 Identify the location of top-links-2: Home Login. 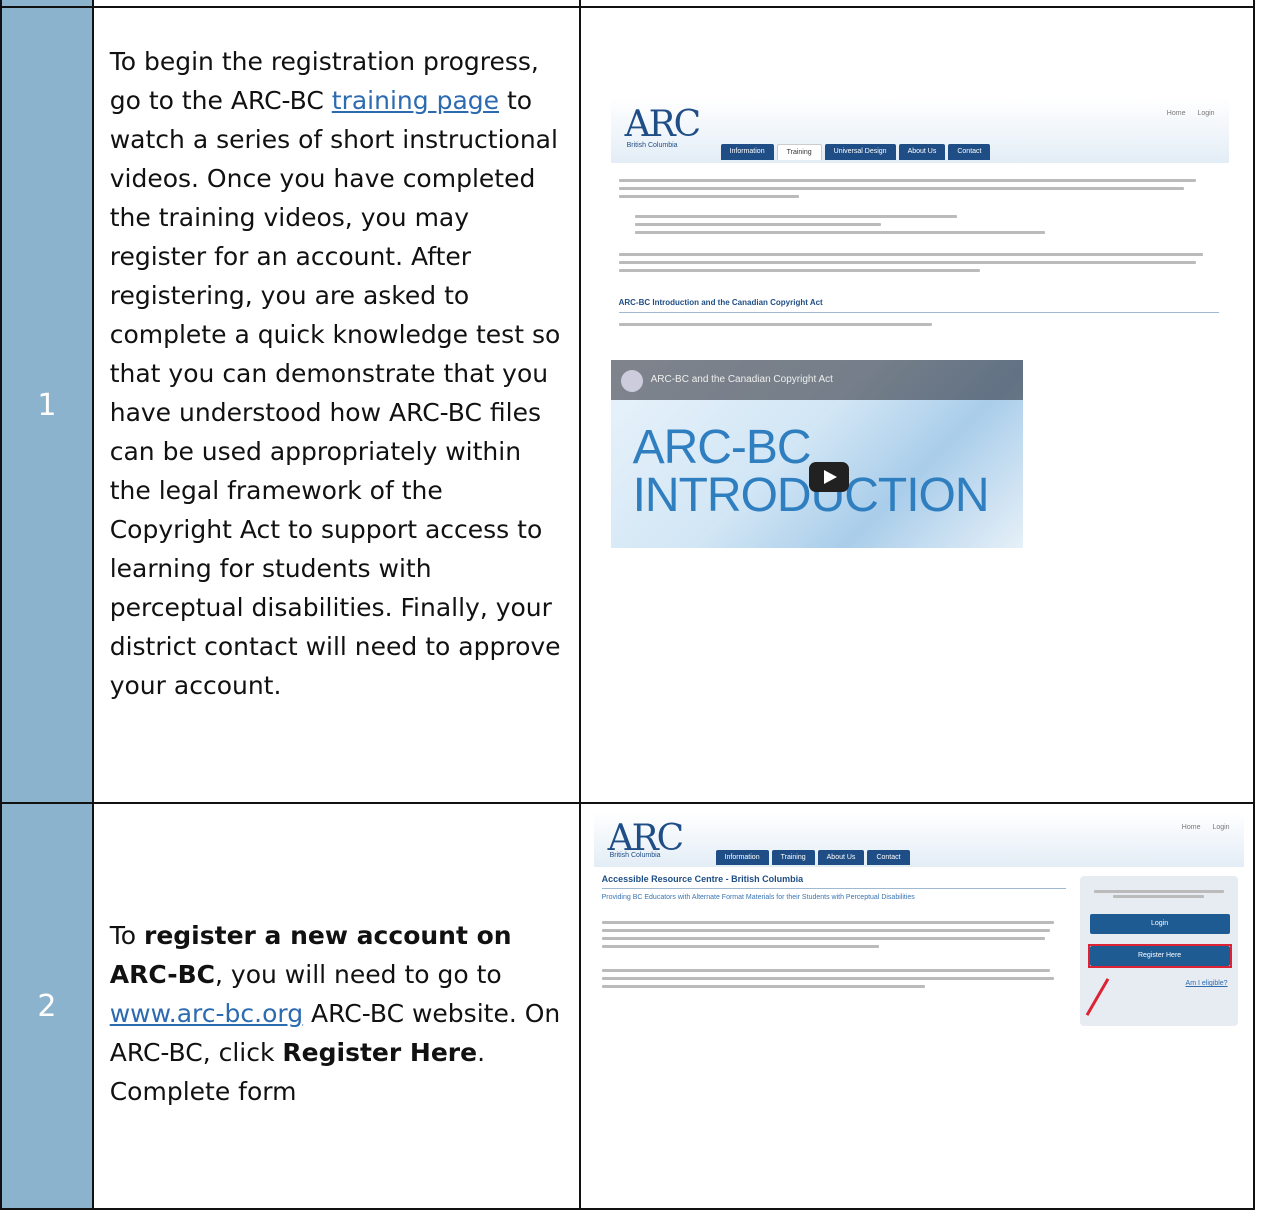
(1201, 827).